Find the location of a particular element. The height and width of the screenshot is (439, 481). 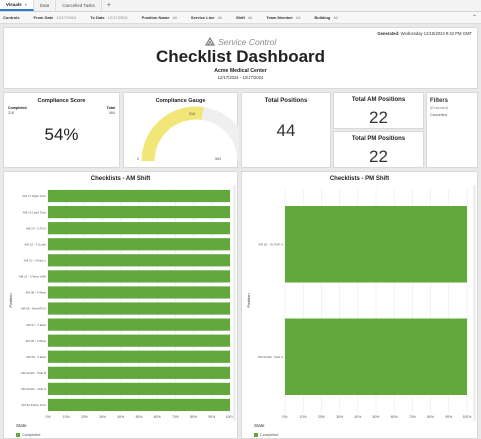

sheet-tab-bar: Visuals ▾ Data Cancelled Tasks + is located at coordinates (240, 6).